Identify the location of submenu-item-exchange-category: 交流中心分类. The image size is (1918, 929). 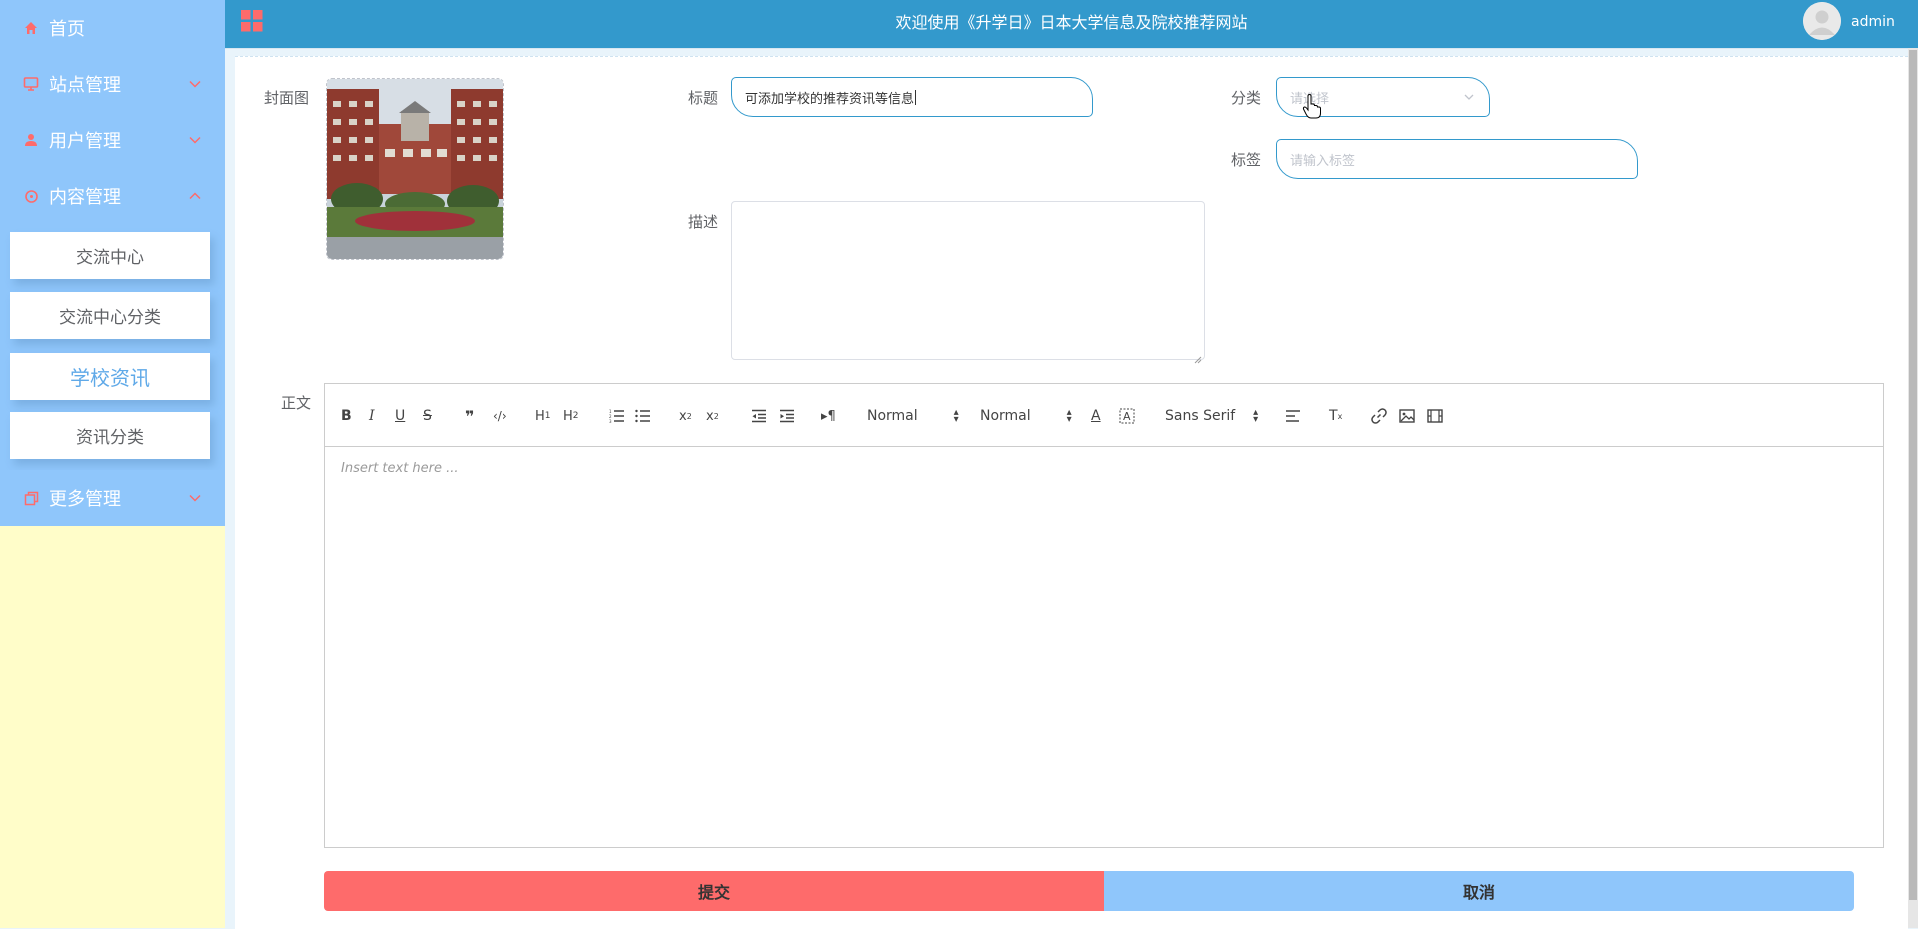
(110, 315).